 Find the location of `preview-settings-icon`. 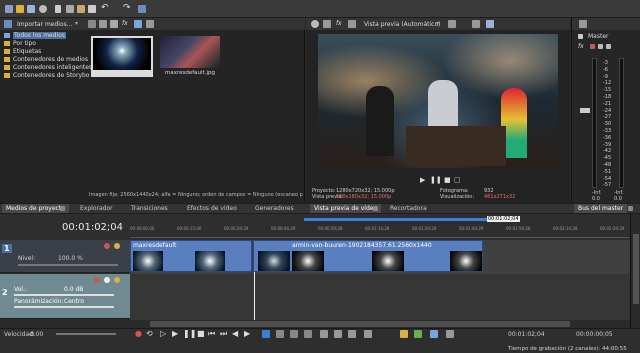

preview-settings-icon is located at coordinates (315, 24).